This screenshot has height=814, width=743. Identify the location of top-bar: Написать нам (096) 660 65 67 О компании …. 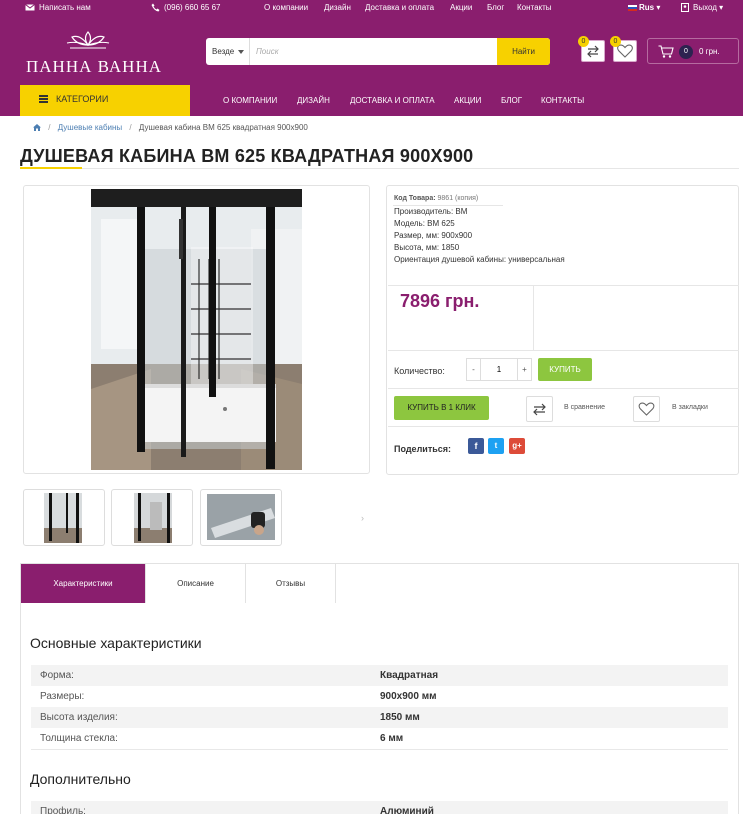
(371, 7).